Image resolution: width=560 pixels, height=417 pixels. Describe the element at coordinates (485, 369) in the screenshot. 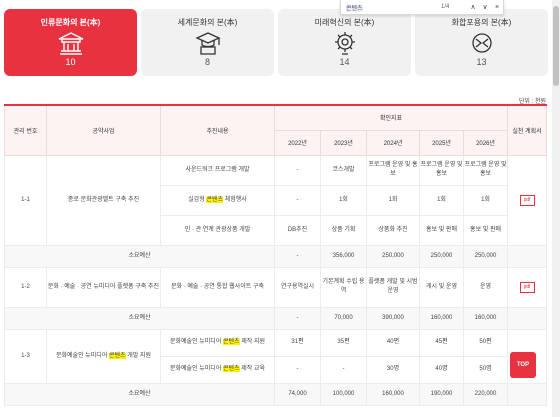

I see `row-value: 50명` at that location.